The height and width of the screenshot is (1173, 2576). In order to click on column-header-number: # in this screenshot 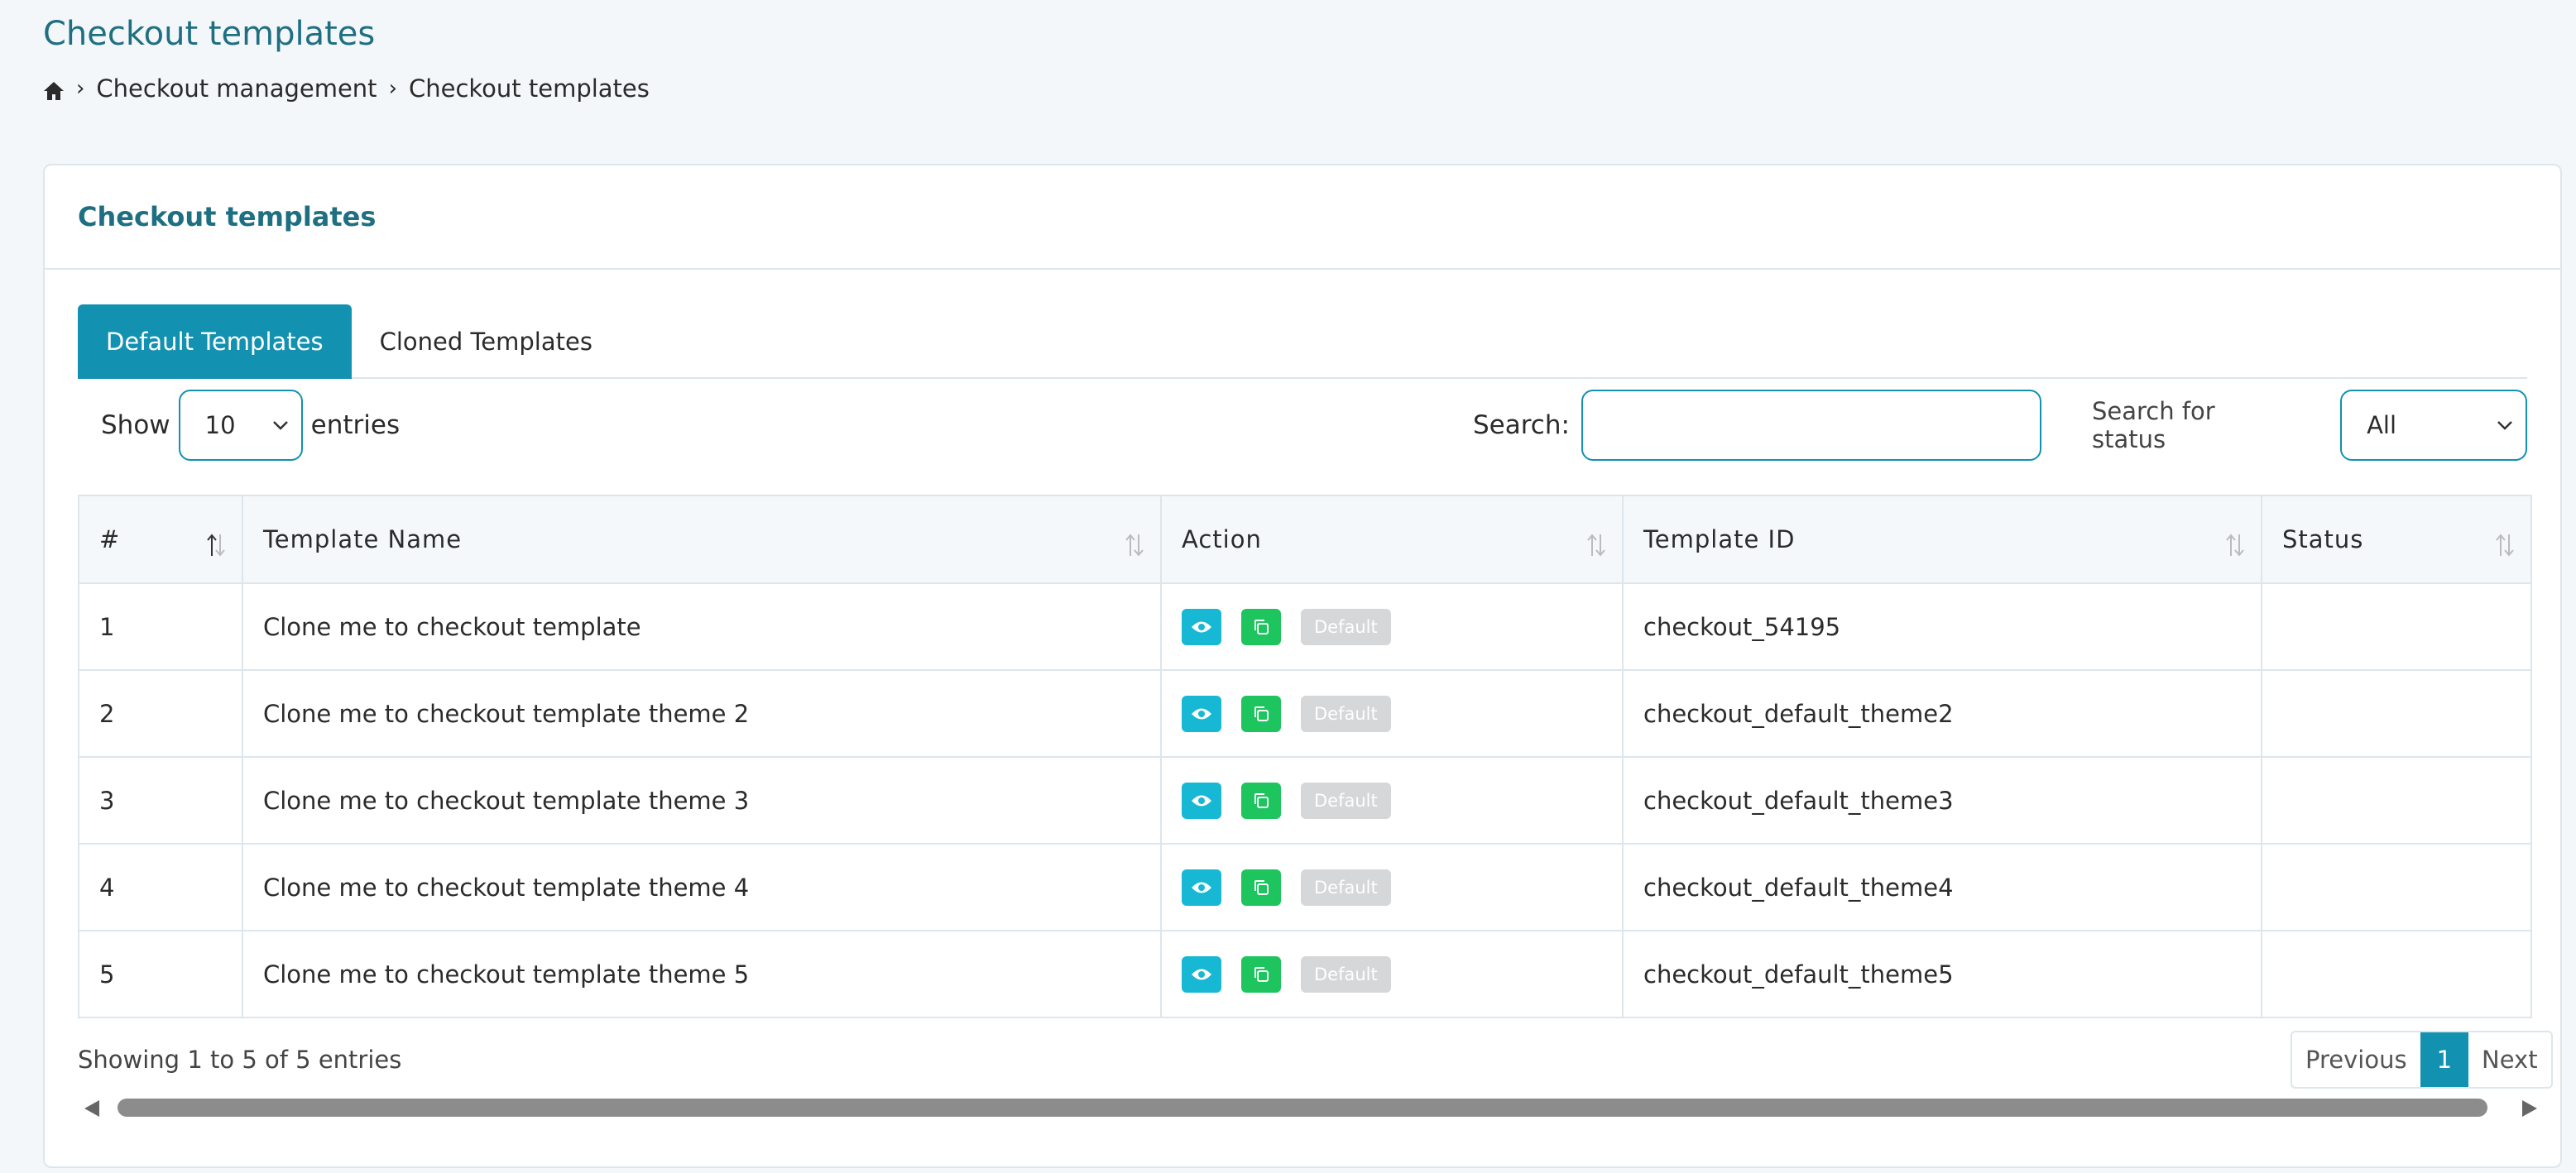, I will do `click(161, 539)`.